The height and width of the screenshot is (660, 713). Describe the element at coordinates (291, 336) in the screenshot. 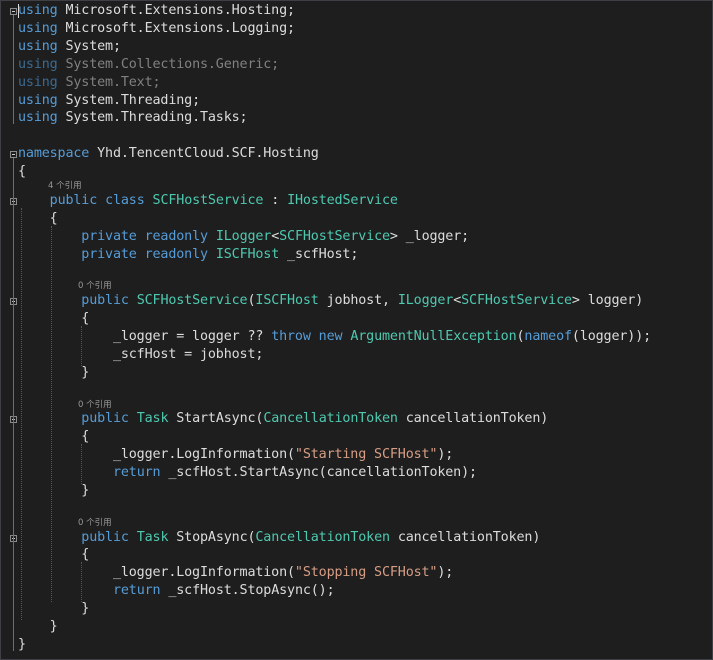

I see `code-token: throw` at that location.